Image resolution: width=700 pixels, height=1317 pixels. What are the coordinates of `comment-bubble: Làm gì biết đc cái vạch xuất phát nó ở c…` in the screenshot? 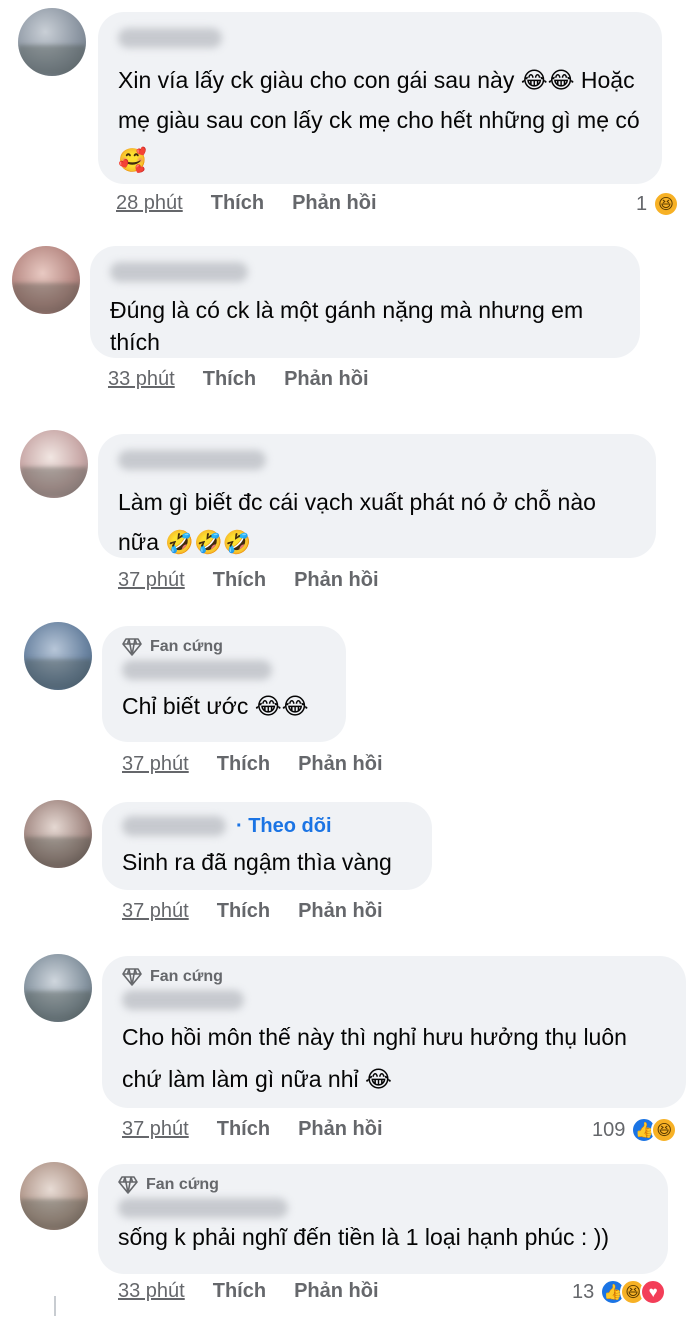 It's located at (377, 496).